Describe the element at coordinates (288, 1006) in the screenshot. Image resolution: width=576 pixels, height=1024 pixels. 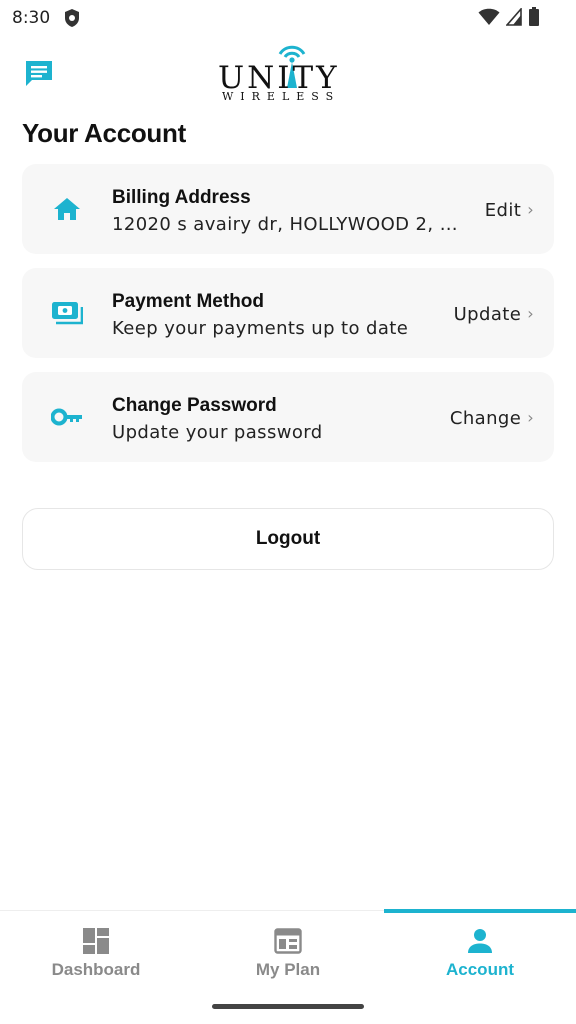
I see `home-gesture-bar` at that location.